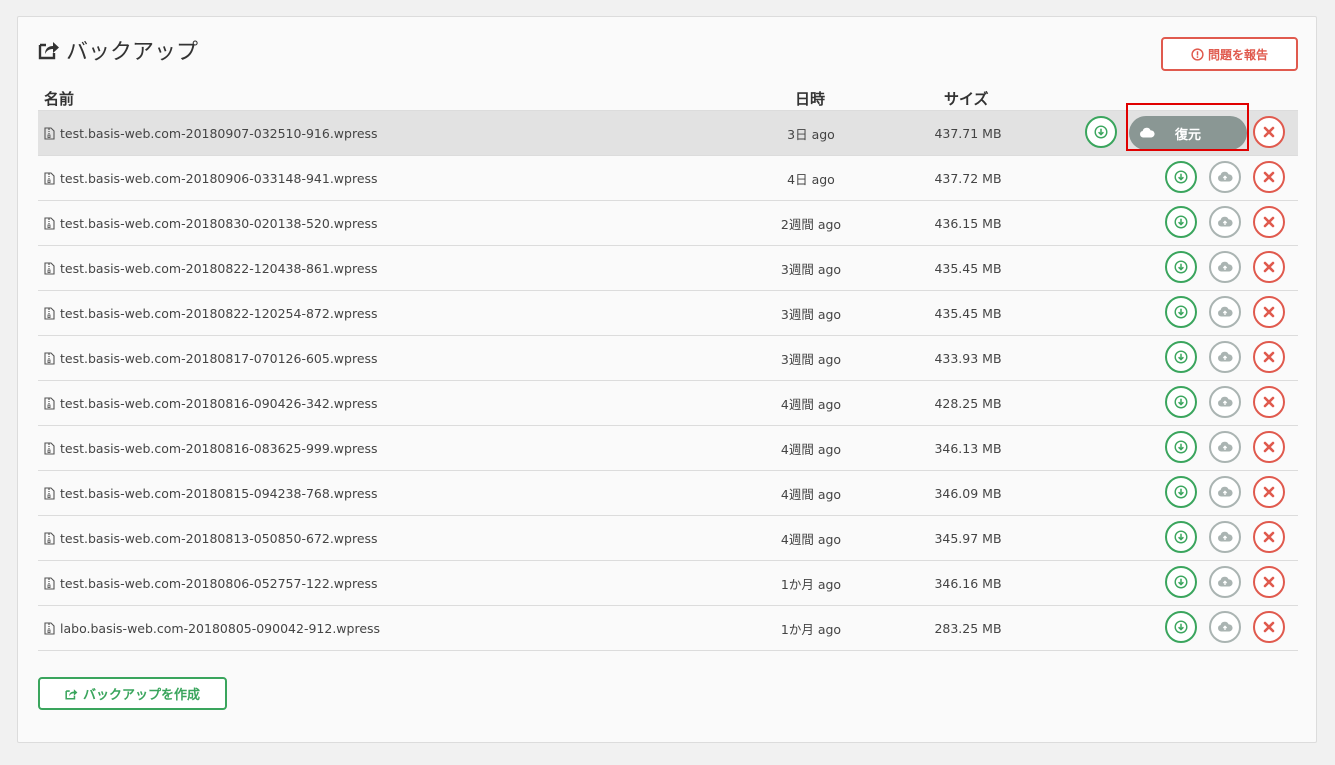  Describe the element at coordinates (811, 134) in the screenshot. I see `backup-date: 3日 ago` at that location.